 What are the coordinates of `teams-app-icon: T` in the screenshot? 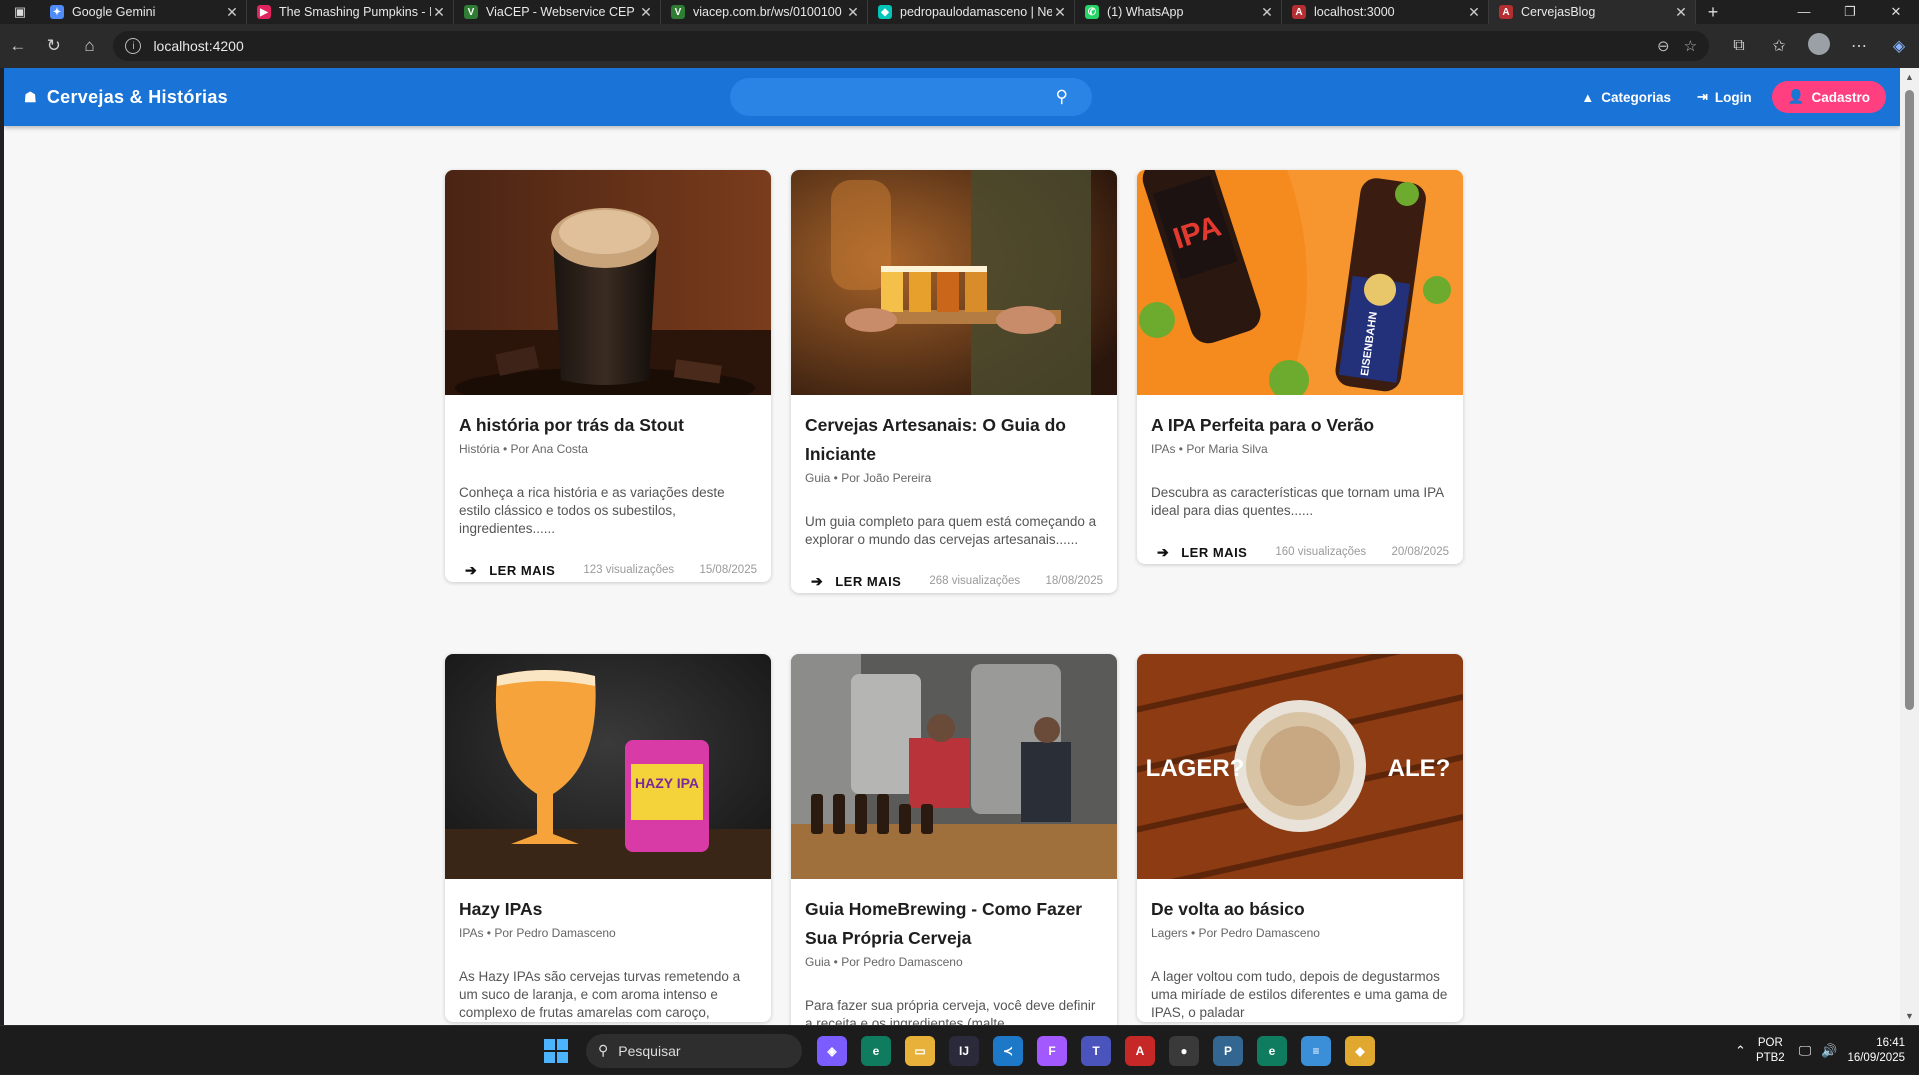 It's located at (1096, 1050).